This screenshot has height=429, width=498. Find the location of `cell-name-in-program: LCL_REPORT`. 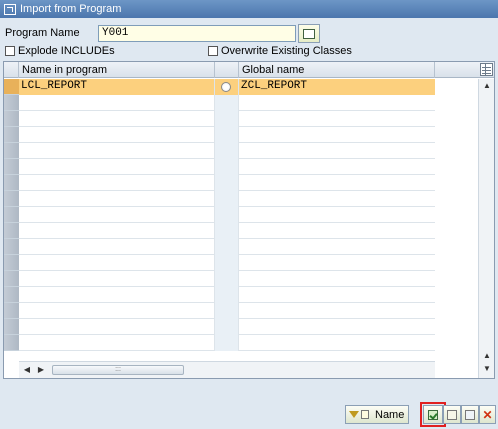

cell-name-in-program: LCL_REPORT is located at coordinates (117, 87).